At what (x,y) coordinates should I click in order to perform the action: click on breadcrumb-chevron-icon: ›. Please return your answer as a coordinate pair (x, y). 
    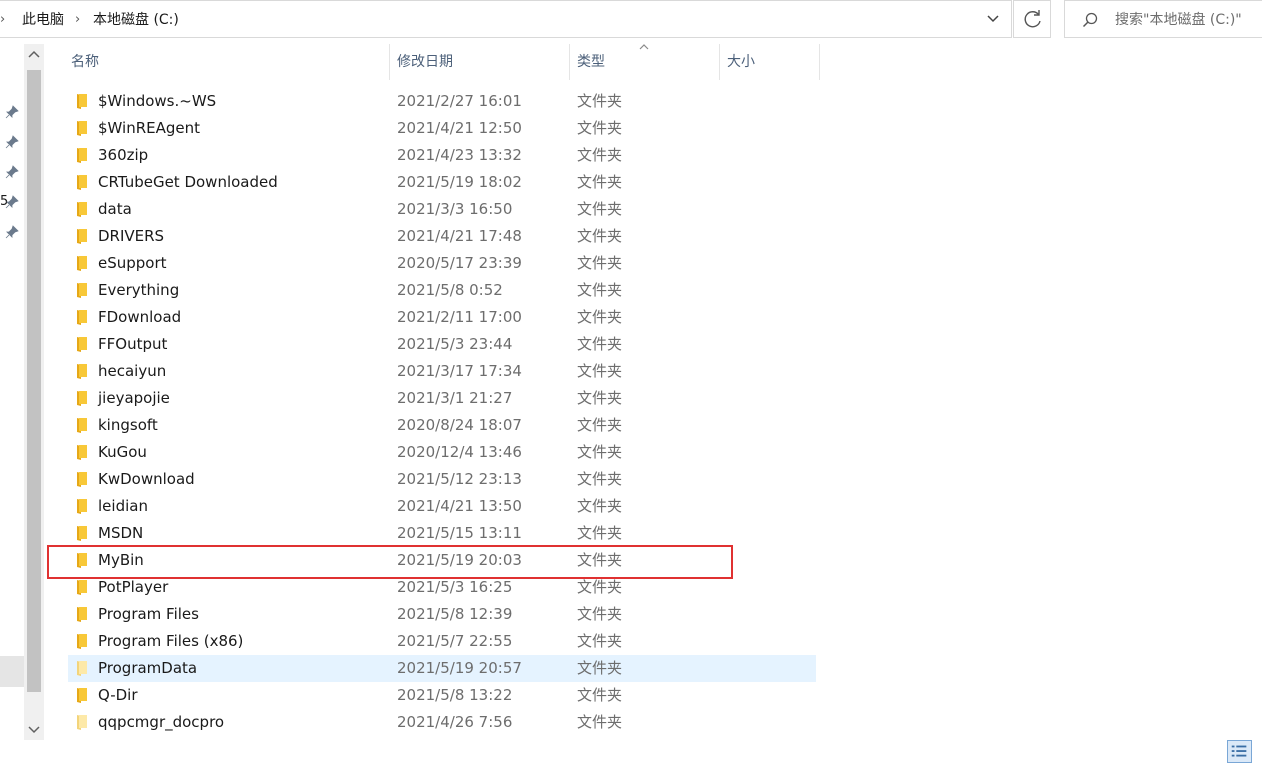
    Looking at the image, I should click on (5, 20).